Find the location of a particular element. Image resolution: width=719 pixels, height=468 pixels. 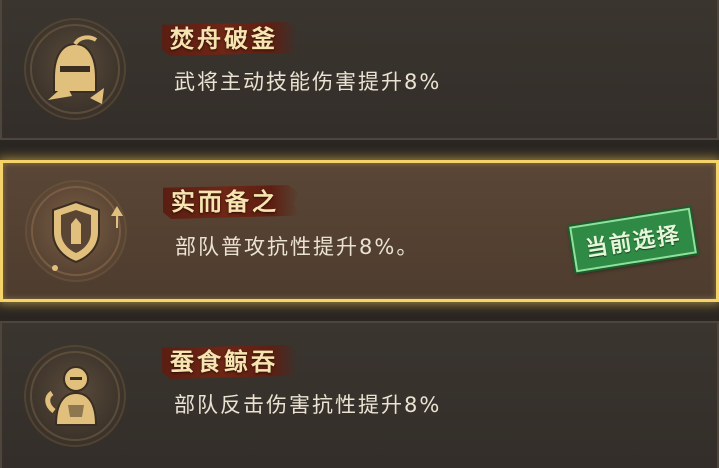

current-selection-badge: 当前选择 is located at coordinates (633, 240).